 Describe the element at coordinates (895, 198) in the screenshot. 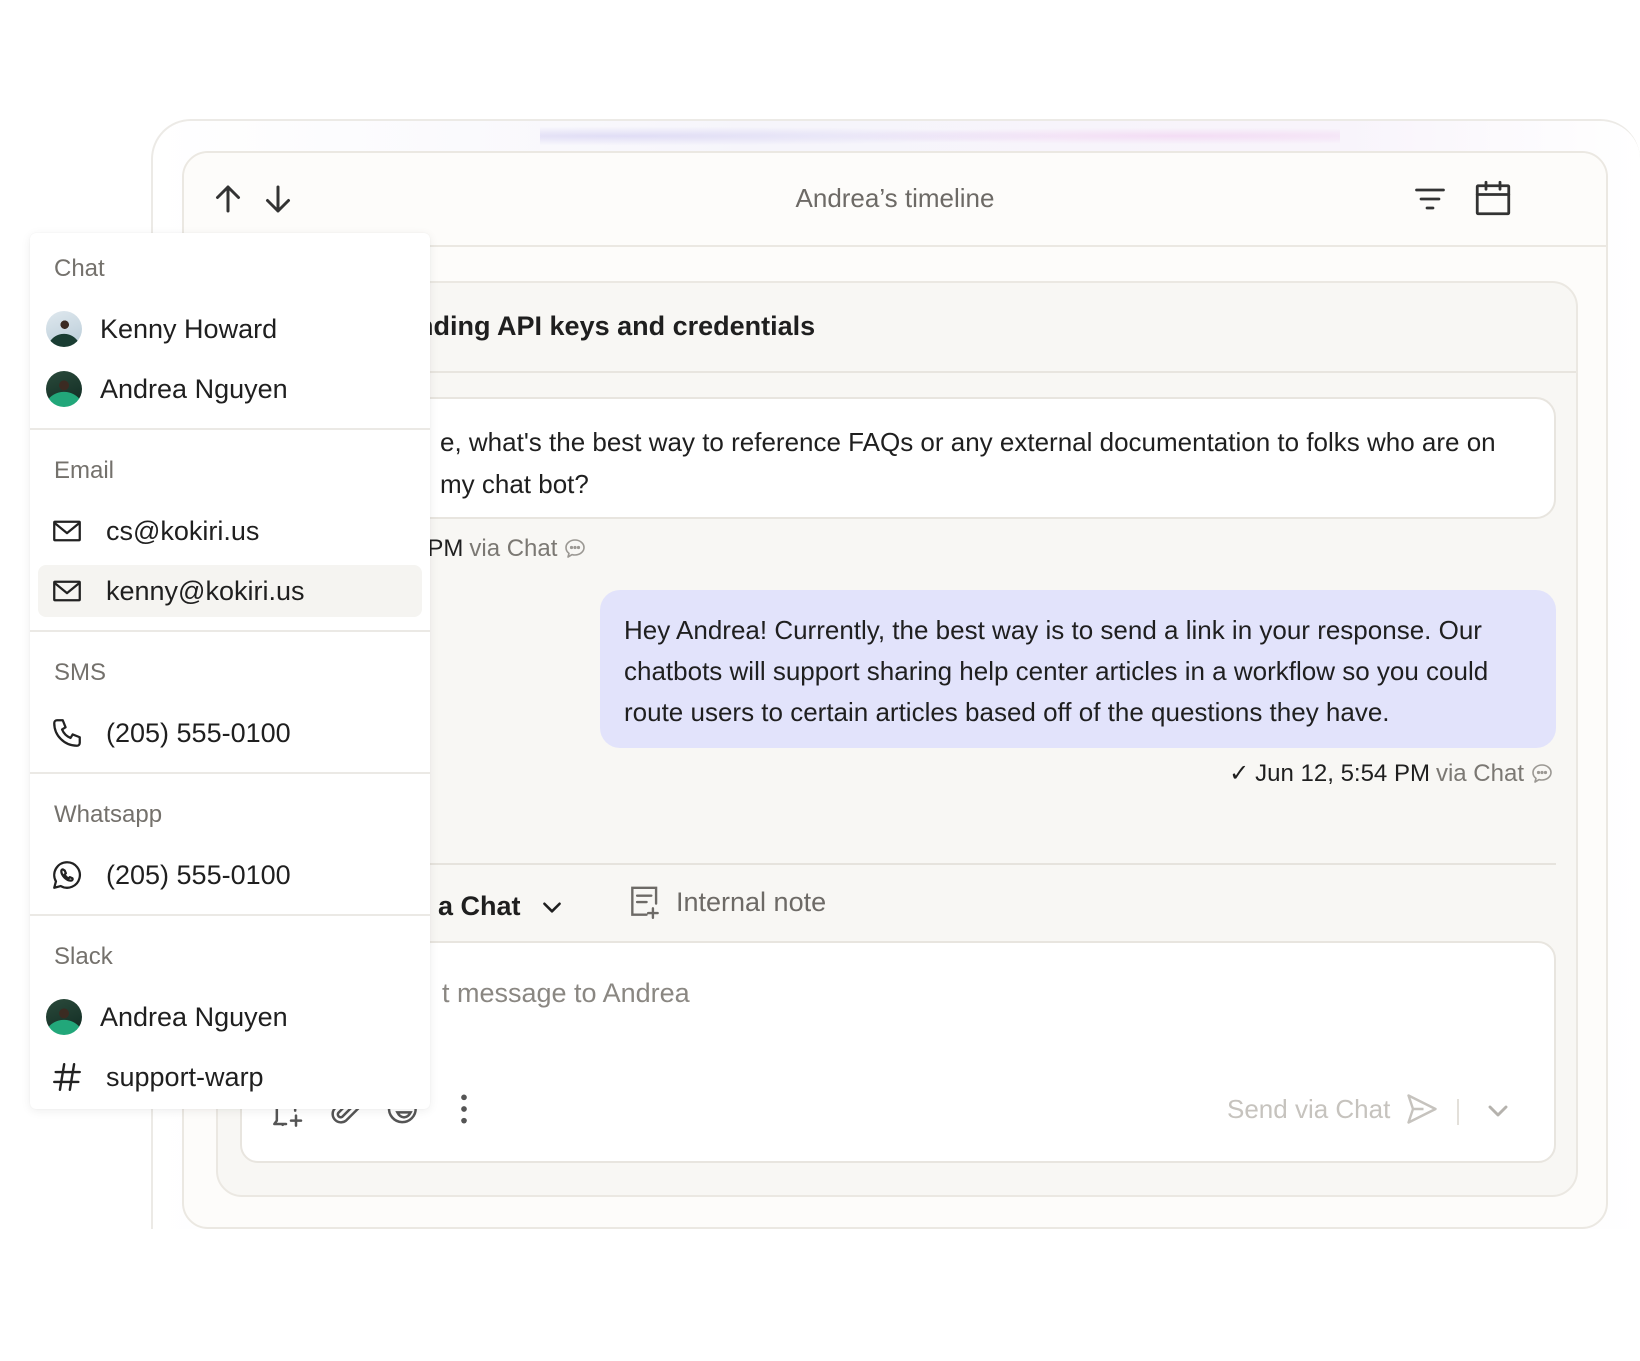

I see `page-title: Andrea’s timeline` at that location.